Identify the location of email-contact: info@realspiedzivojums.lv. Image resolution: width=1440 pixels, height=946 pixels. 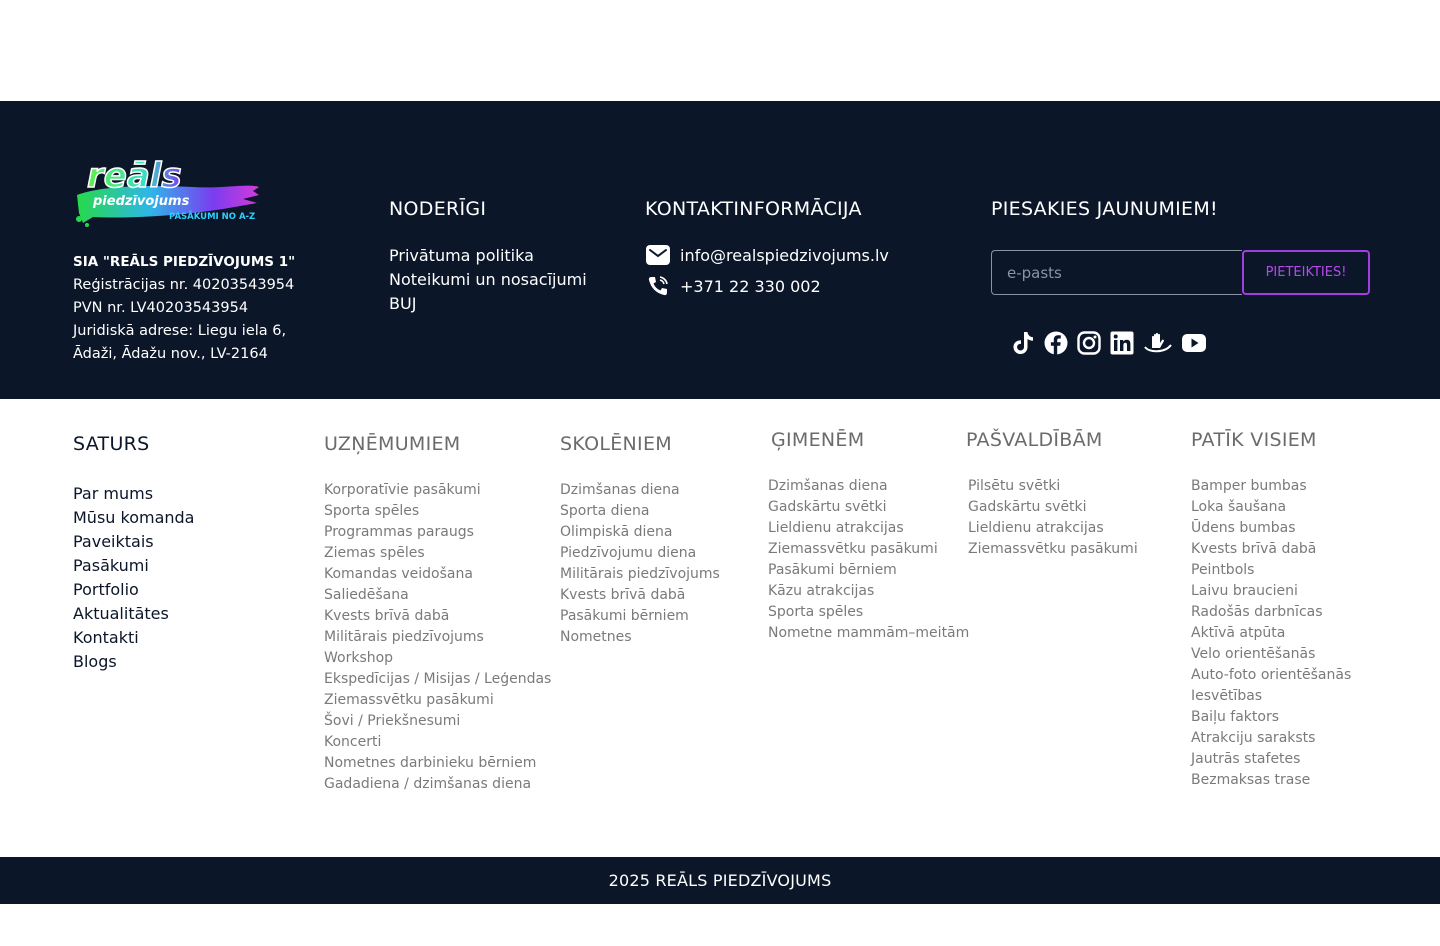
(767, 255).